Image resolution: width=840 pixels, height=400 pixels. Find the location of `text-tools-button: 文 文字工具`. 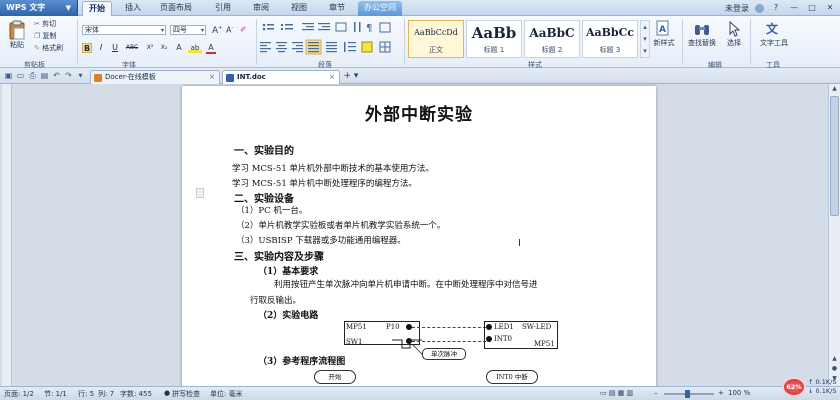

text-tools-button: 文 文字工具 is located at coordinates (774, 34).